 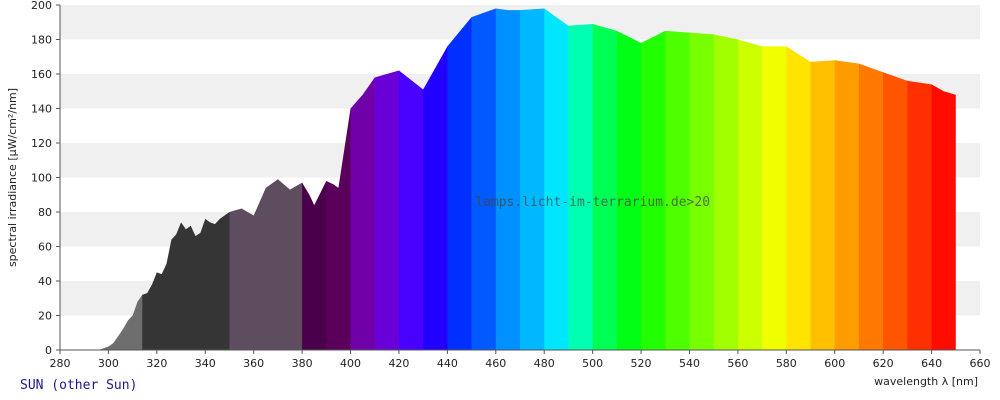 What do you see at coordinates (447, 363) in the screenshot?
I see `x-tick-label: 440` at bounding box center [447, 363].